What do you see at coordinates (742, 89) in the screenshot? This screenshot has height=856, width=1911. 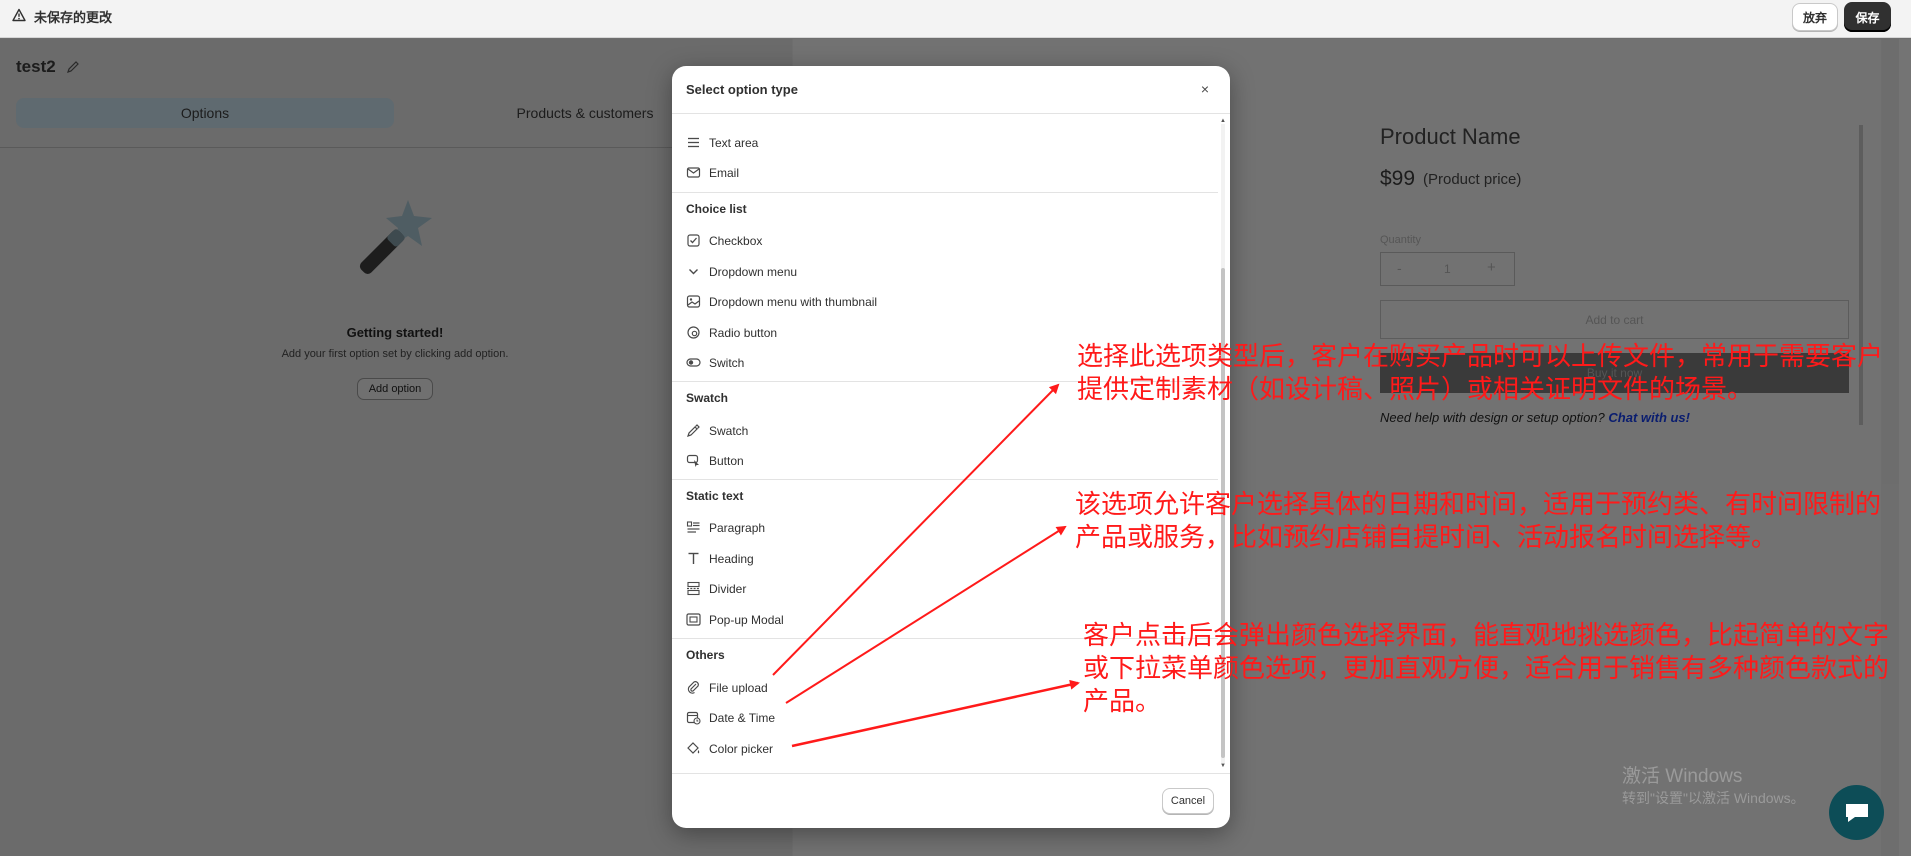 I see `modal-title: Select option type` at bounding box center [742, 89].